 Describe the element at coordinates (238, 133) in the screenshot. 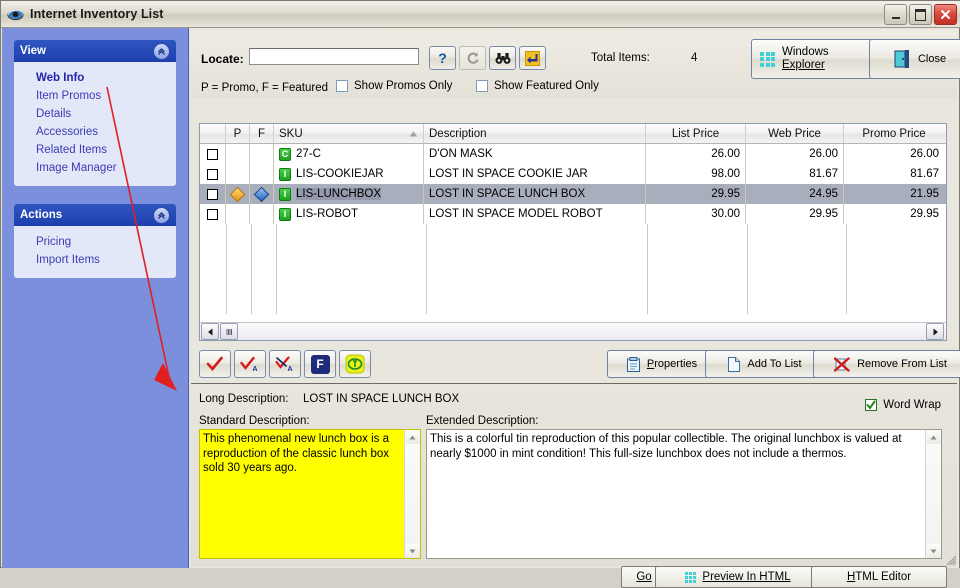

I see `grid-header-promo: P` at that location.